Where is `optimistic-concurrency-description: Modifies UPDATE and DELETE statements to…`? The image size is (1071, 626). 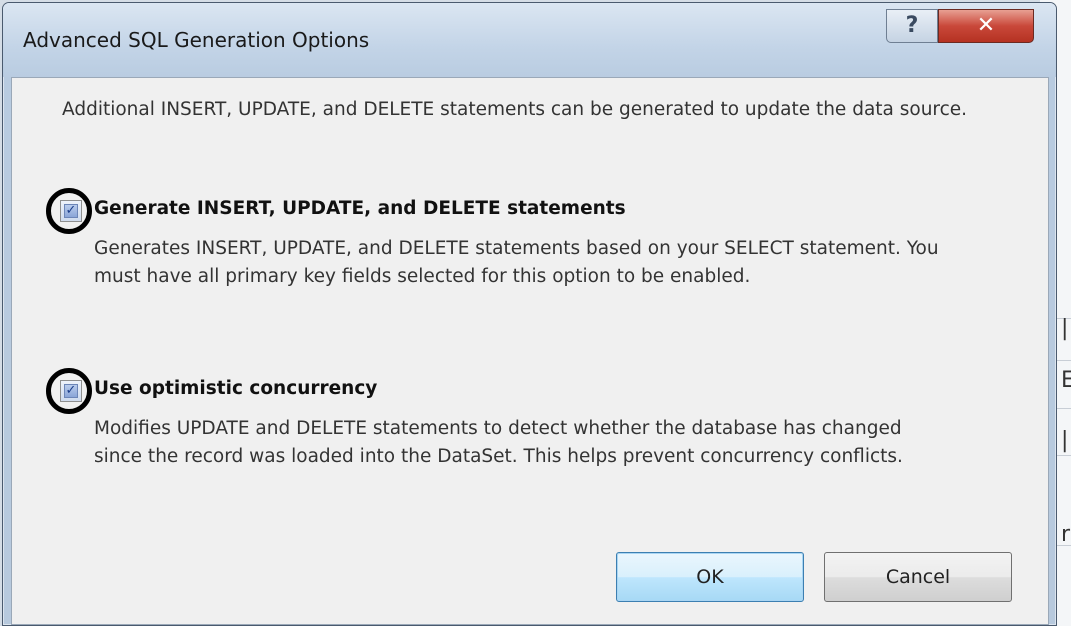 optimistic-concurrency-description: Modifies UPDATE and DELETE statements to… is located at coordinates (498, 442).